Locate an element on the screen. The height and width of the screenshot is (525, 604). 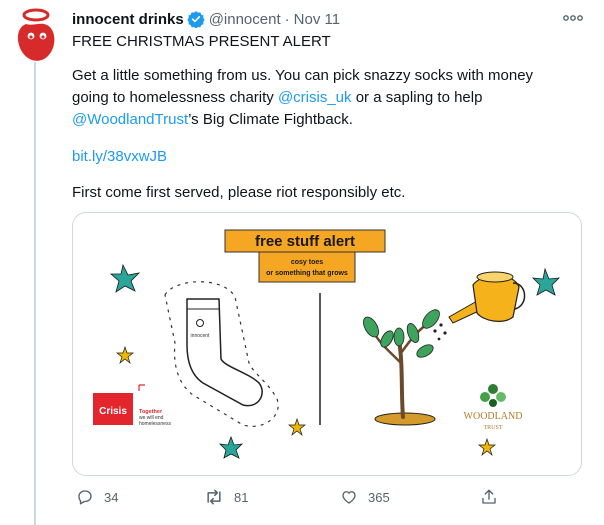
tweet-header: innocent drinks @innocent · Nov 11 is located at coordinates (206, 19).